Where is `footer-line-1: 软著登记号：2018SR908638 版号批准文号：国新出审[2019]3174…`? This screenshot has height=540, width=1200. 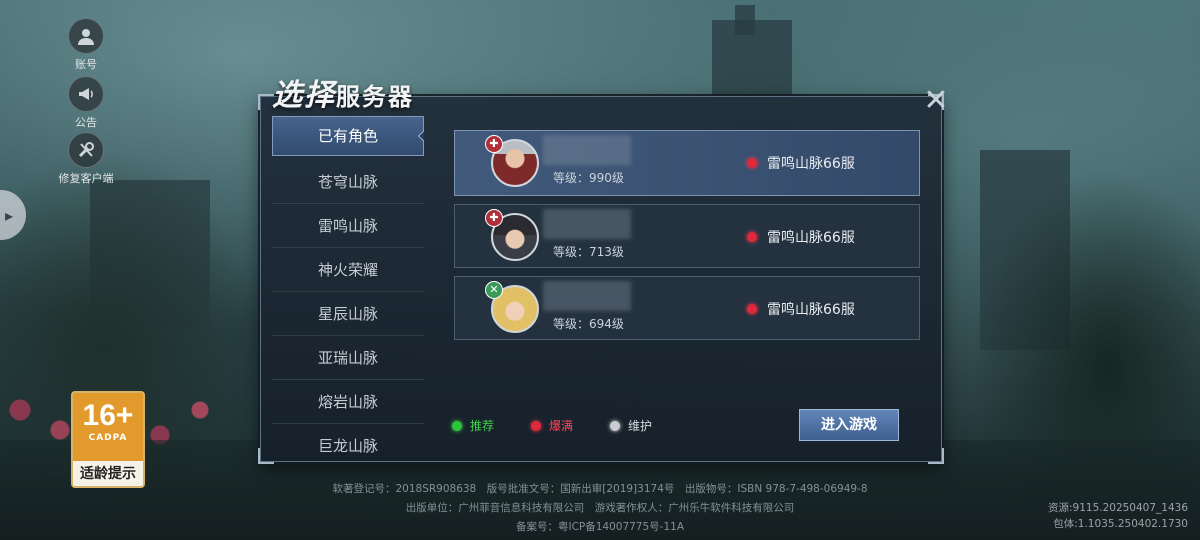 footer-line-1: 软著登记号：2018SR908638 版号批准文号：国新出审[2019]3174… is located at coordinates (600, 489).